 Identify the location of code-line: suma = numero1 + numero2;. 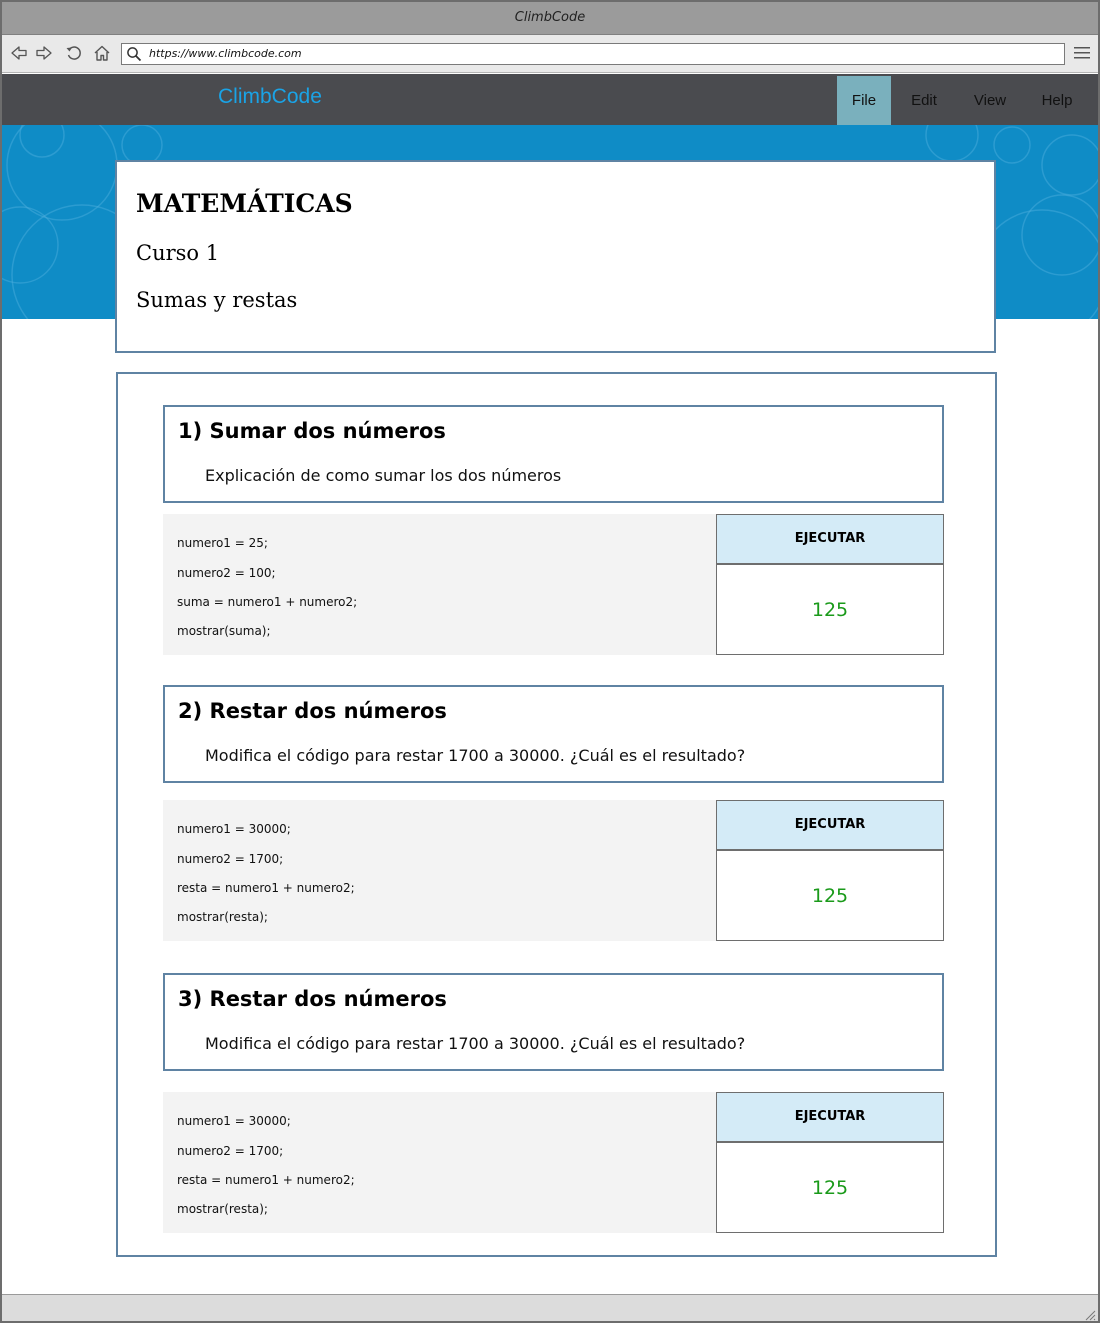
(267, 602).